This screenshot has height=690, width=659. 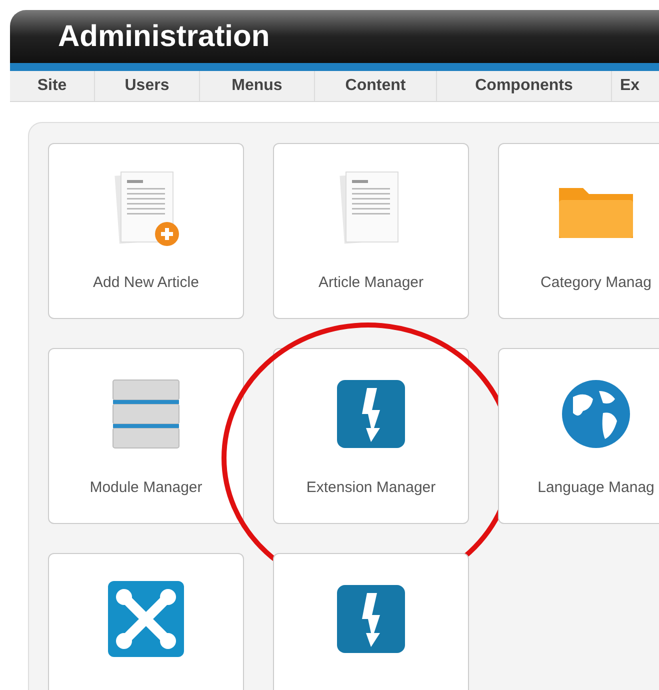 What do you see at coordinates (52, 86) in the screenshot?
I see `menu-tab: Site` at bounding box center [52, 86].